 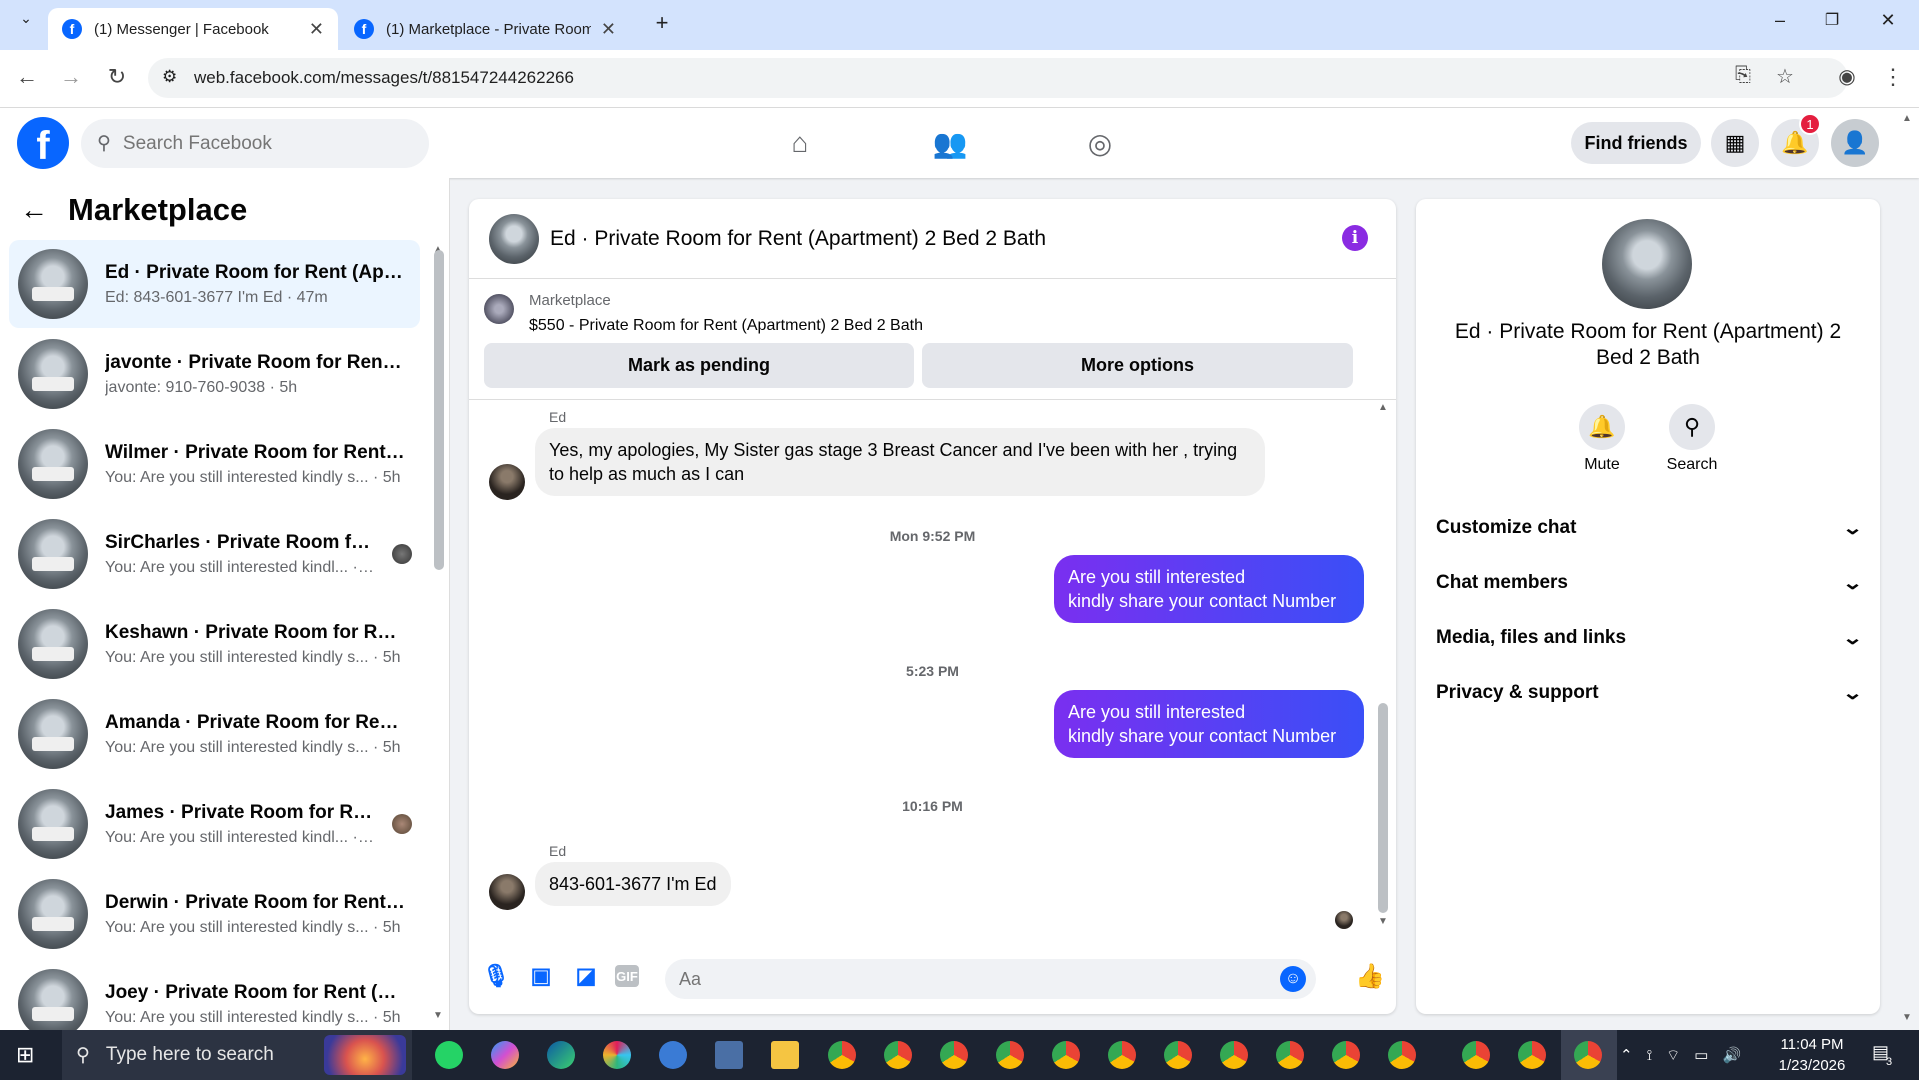 What do you see at coordinates (1626, 1055) in the screenshot?
I see `chevron-up-icon: ⌃` at bounding box center [1626, 1055].